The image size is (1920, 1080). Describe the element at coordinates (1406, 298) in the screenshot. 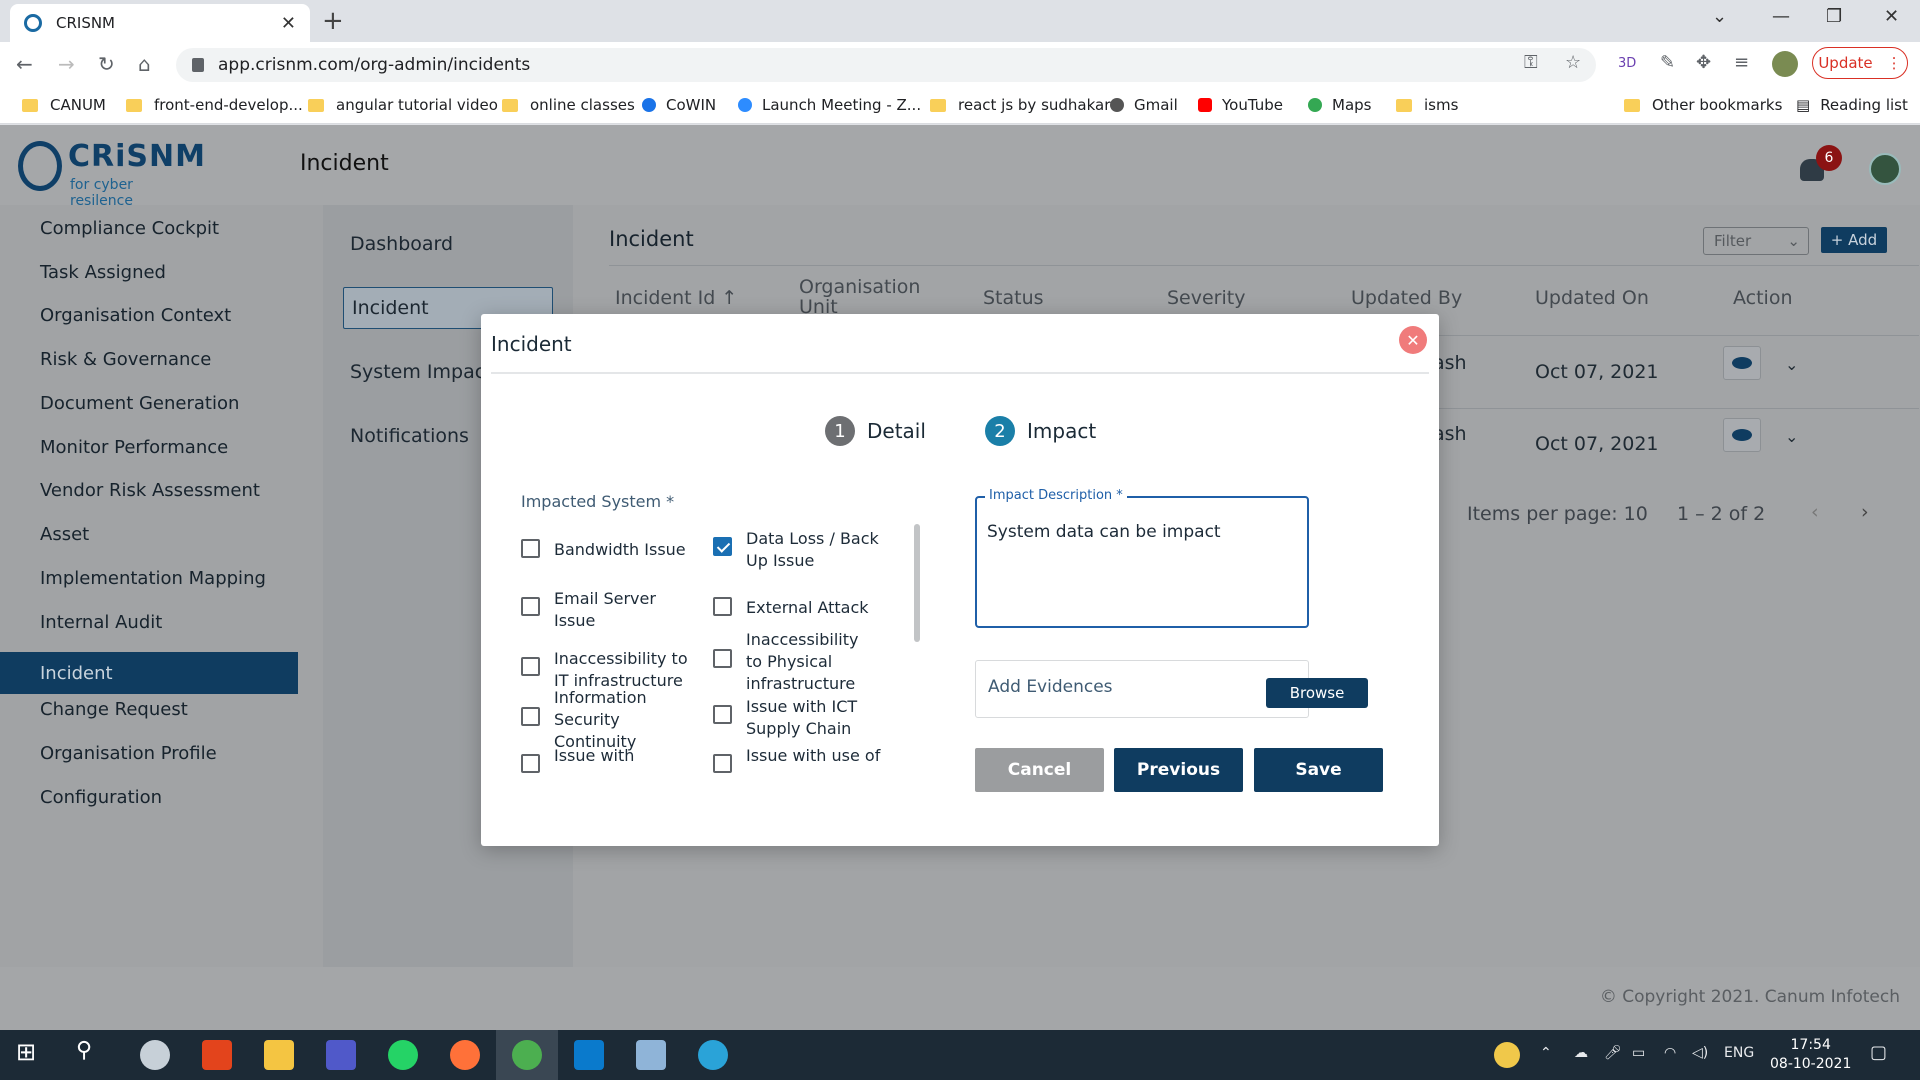

I see `column-header-updated-by: Updated By` at that location.